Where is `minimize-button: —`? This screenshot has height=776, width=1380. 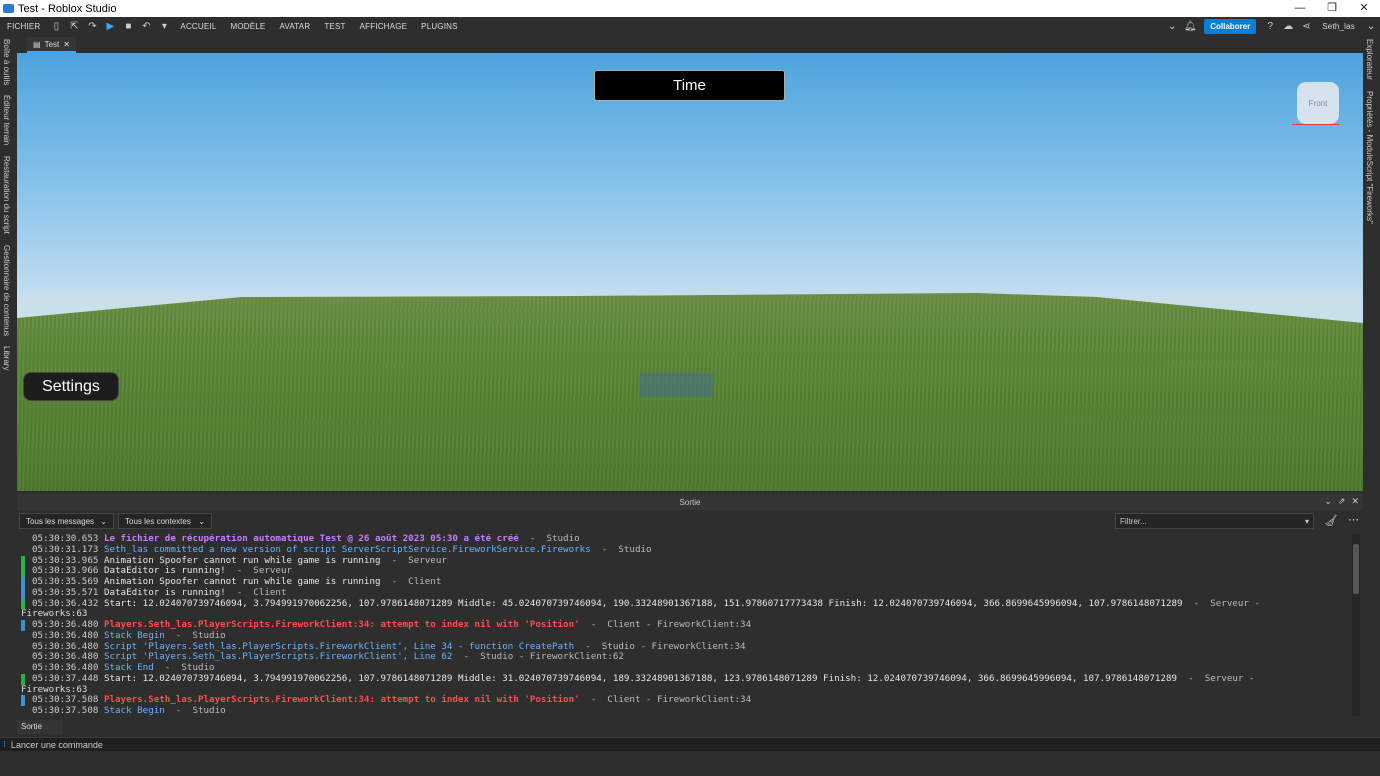 minimize-button: — is located at coordinates (1300, 8).